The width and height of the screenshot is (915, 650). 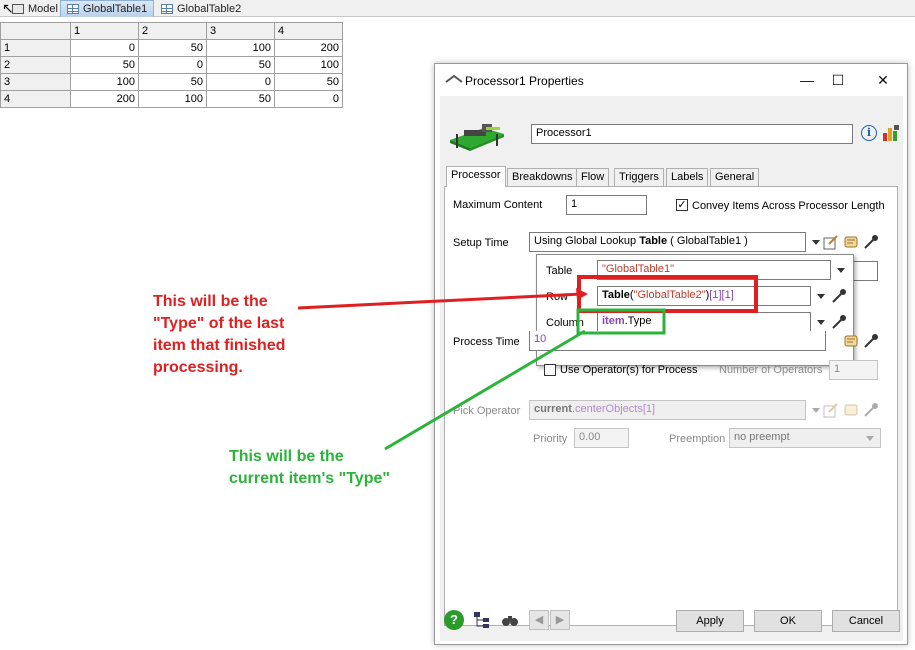 I want to click on green-annotation-text: This will be the current item's "Type", so click(x=309, y=468).